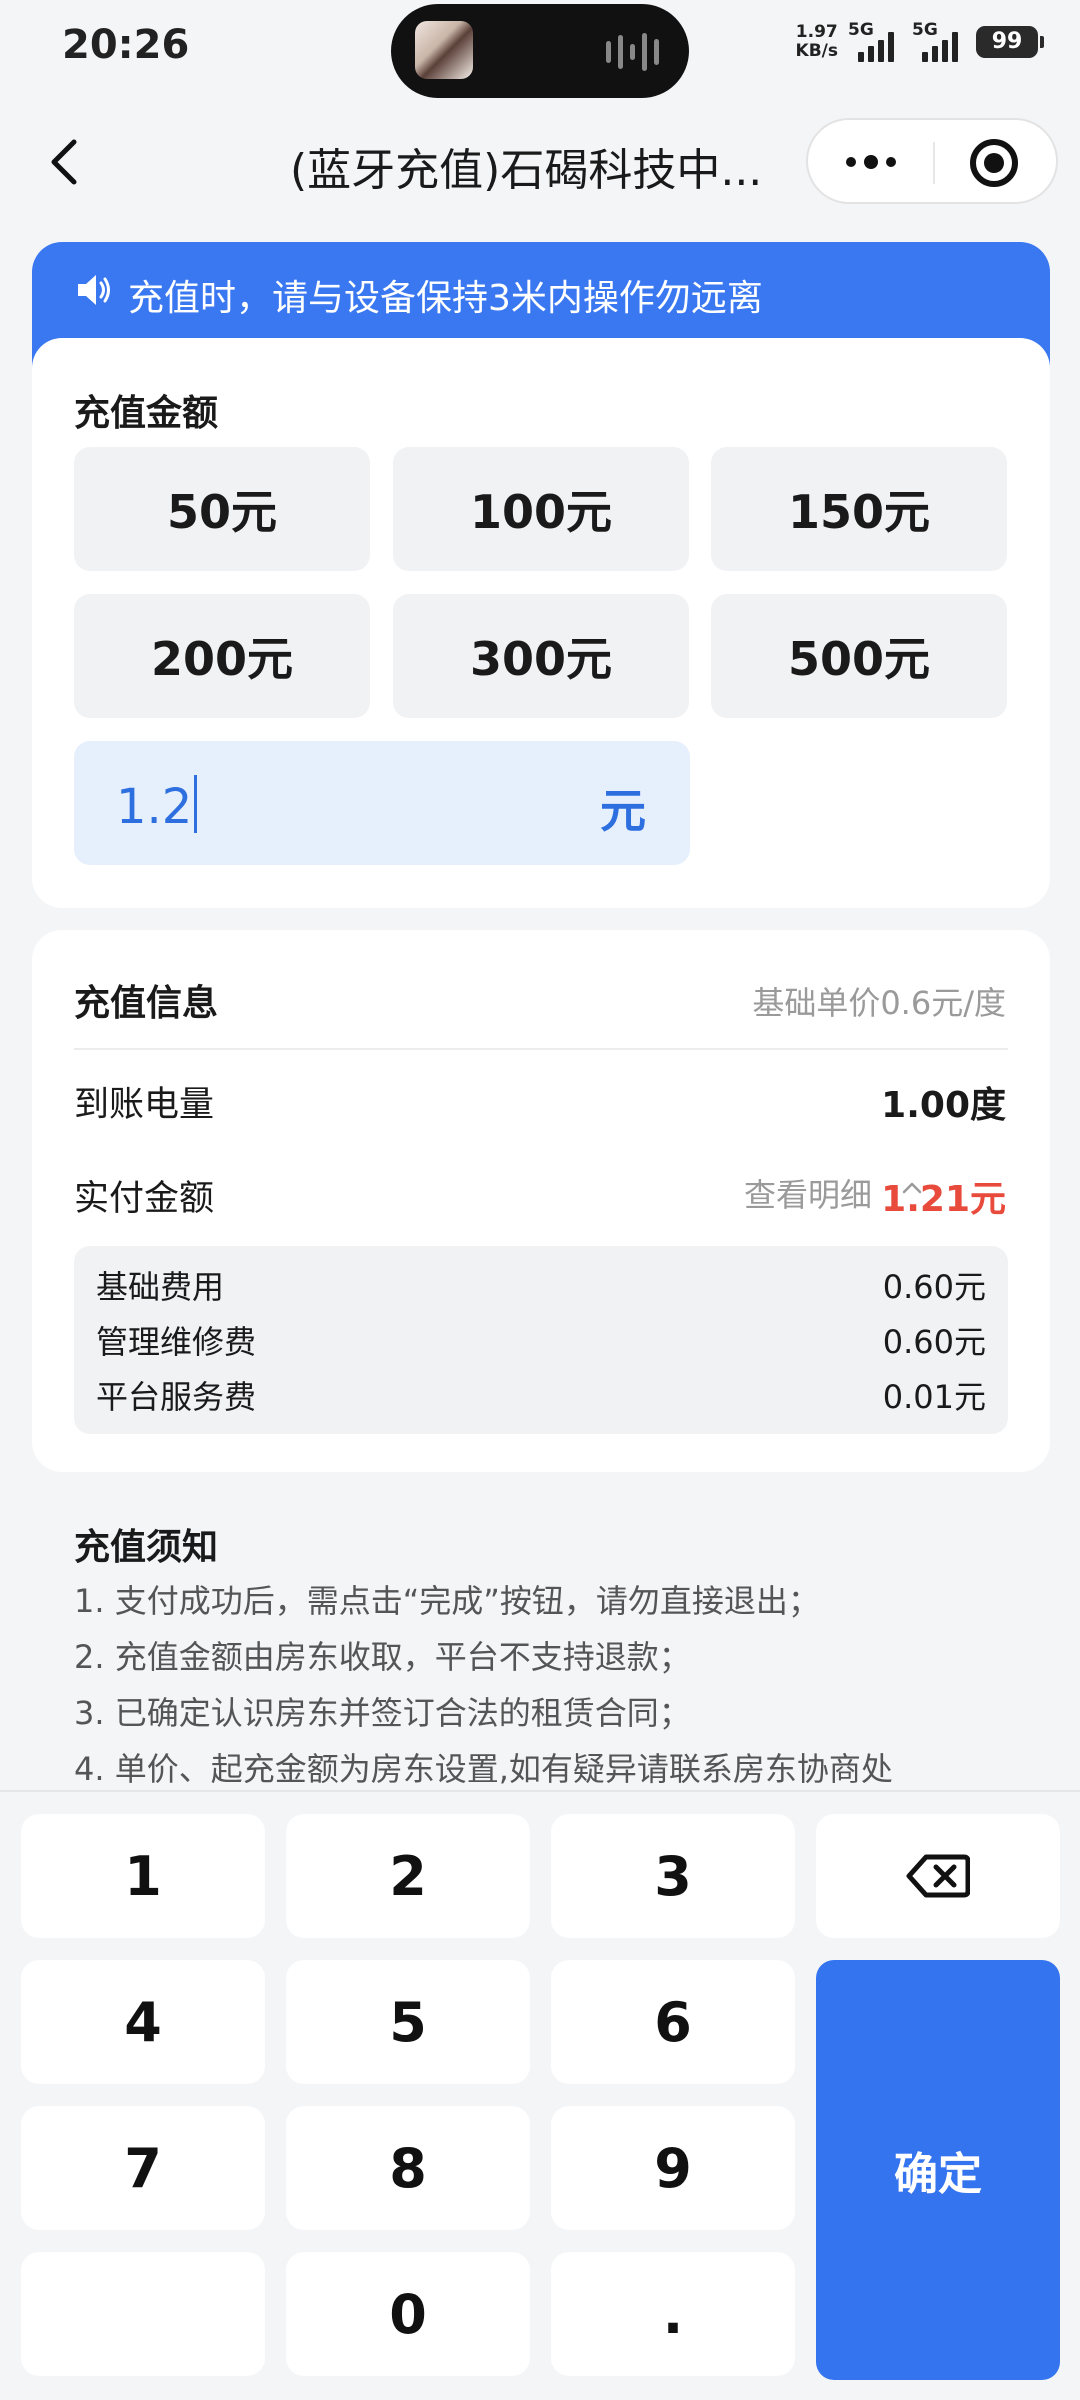 This screenshot has height=2400, width=1080. Describe the element at coordinates (673, 2022) in the screenshot. I see `key-6: 6` at that location.